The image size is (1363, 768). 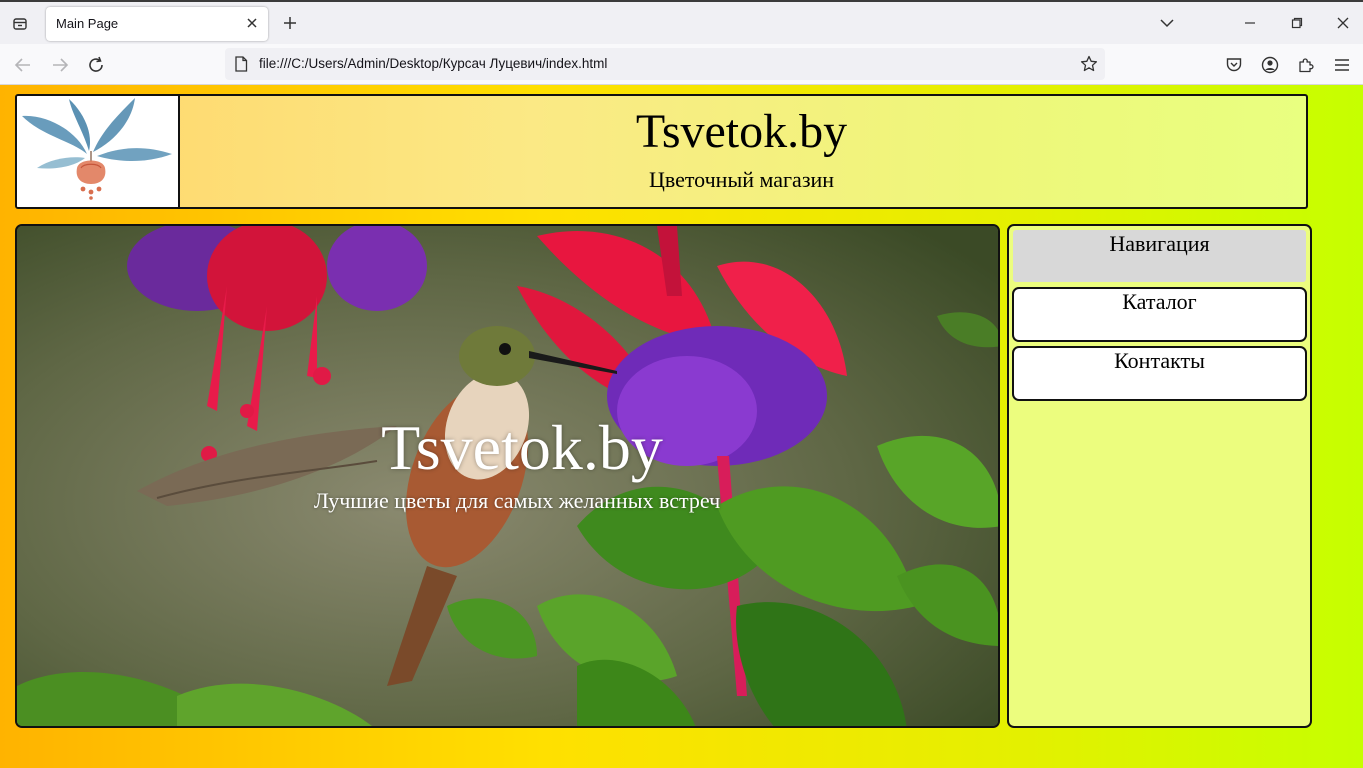 What do you see at coordinates (290, 23) in the screenshot?
I see `new-tab-icon` at bounding box center [290, 23].